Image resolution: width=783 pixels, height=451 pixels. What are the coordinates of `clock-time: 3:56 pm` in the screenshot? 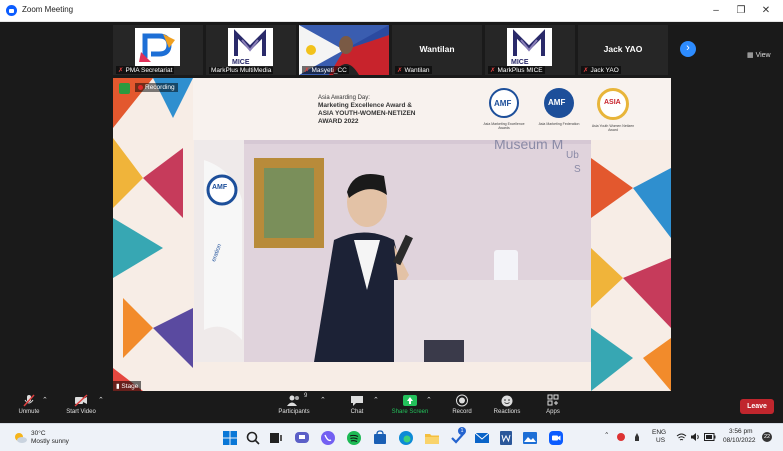 It's located at (741, 431).